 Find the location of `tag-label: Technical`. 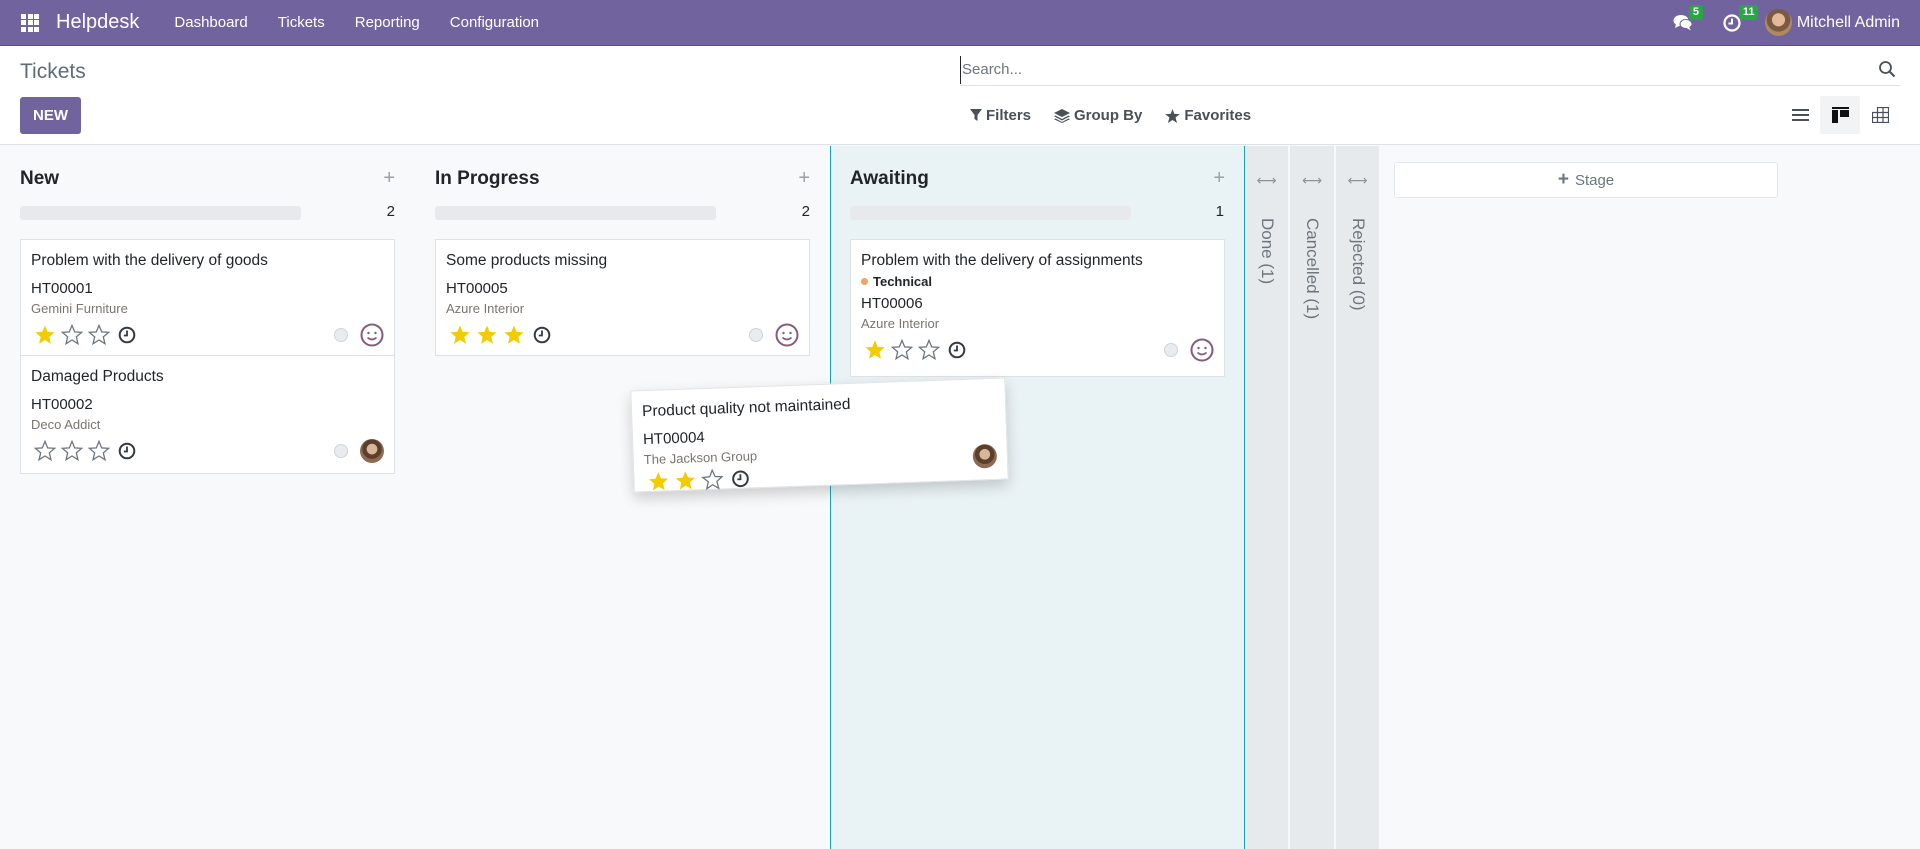

tag-label: Technical is located at coordinates (903, 281).